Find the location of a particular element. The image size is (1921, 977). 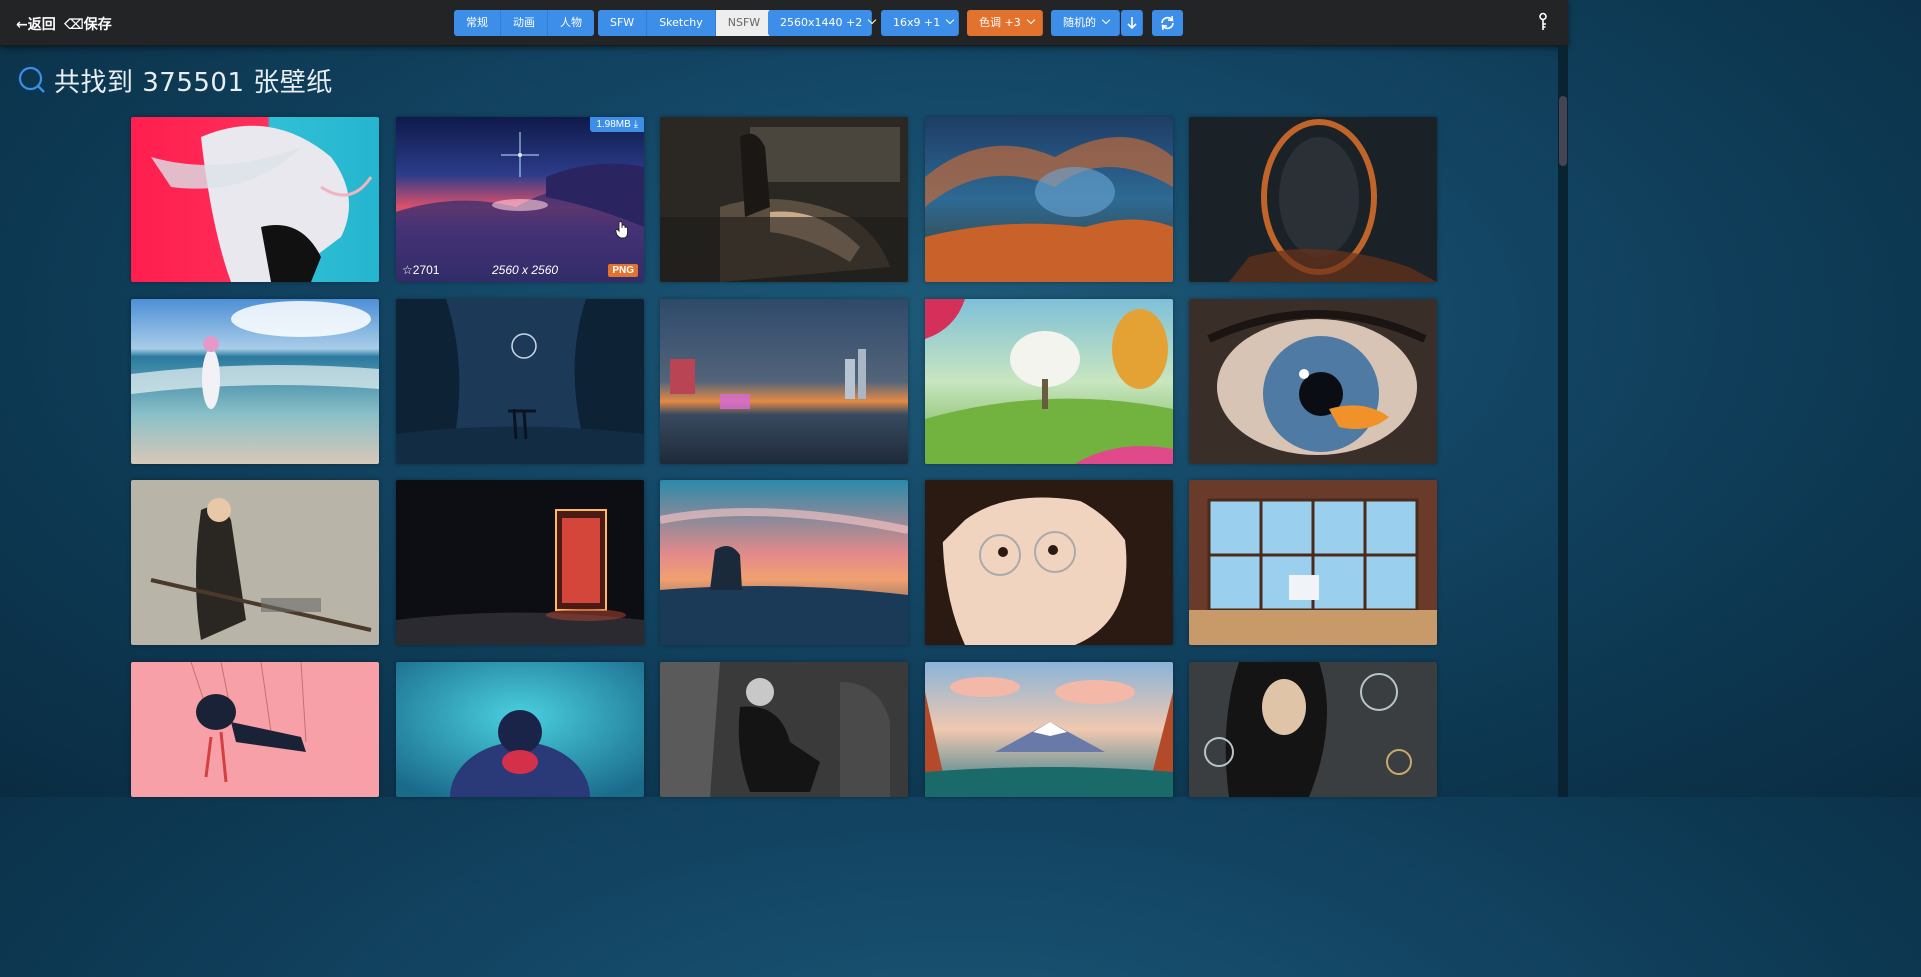

category-general-button: 常规 is located at coordinates (477, 23).